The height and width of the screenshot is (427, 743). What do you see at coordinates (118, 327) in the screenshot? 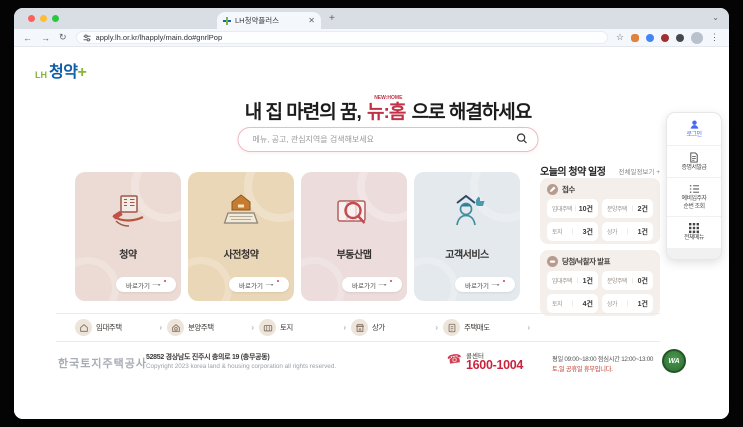
I see `quicklink-rental-housing: 임대주택 ›` at bounding box center [118, 327].